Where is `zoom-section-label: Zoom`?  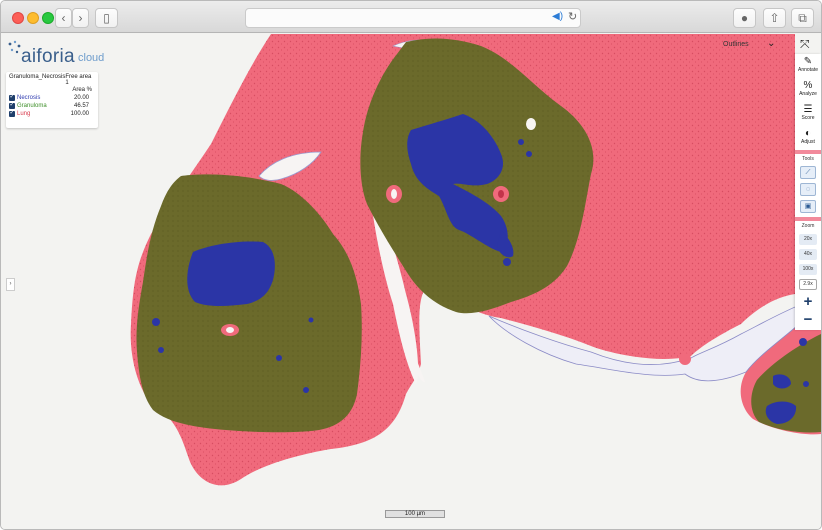 zoom-section-label: Zoom is located at coordinates (808, 226).